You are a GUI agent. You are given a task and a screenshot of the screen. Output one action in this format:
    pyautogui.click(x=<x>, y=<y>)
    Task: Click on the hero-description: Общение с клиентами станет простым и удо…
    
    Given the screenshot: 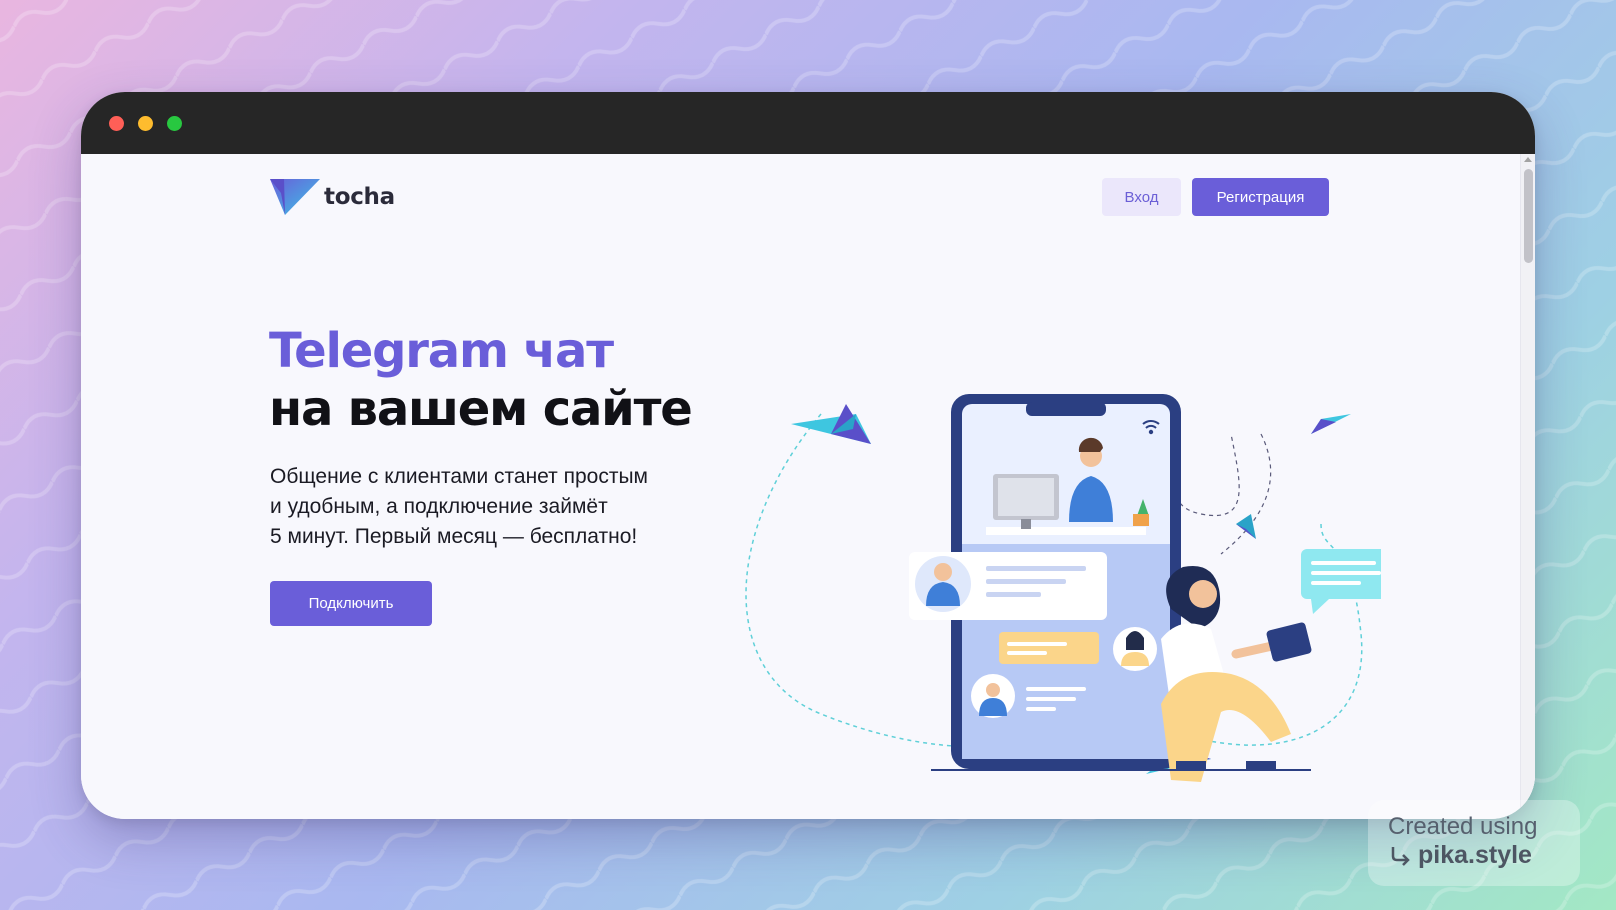 What is the action you would take?
    pyautogui.click(x=500, y=507)
    